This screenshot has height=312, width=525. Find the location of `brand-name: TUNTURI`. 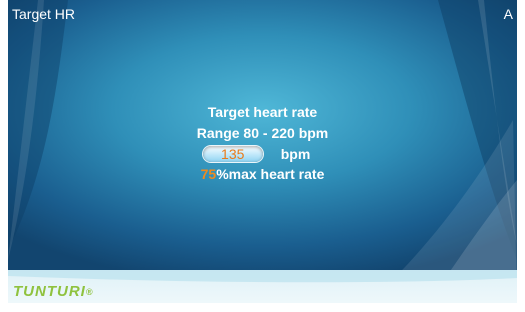

brand-name: TUNTURI is located at coordinates (49, 291).